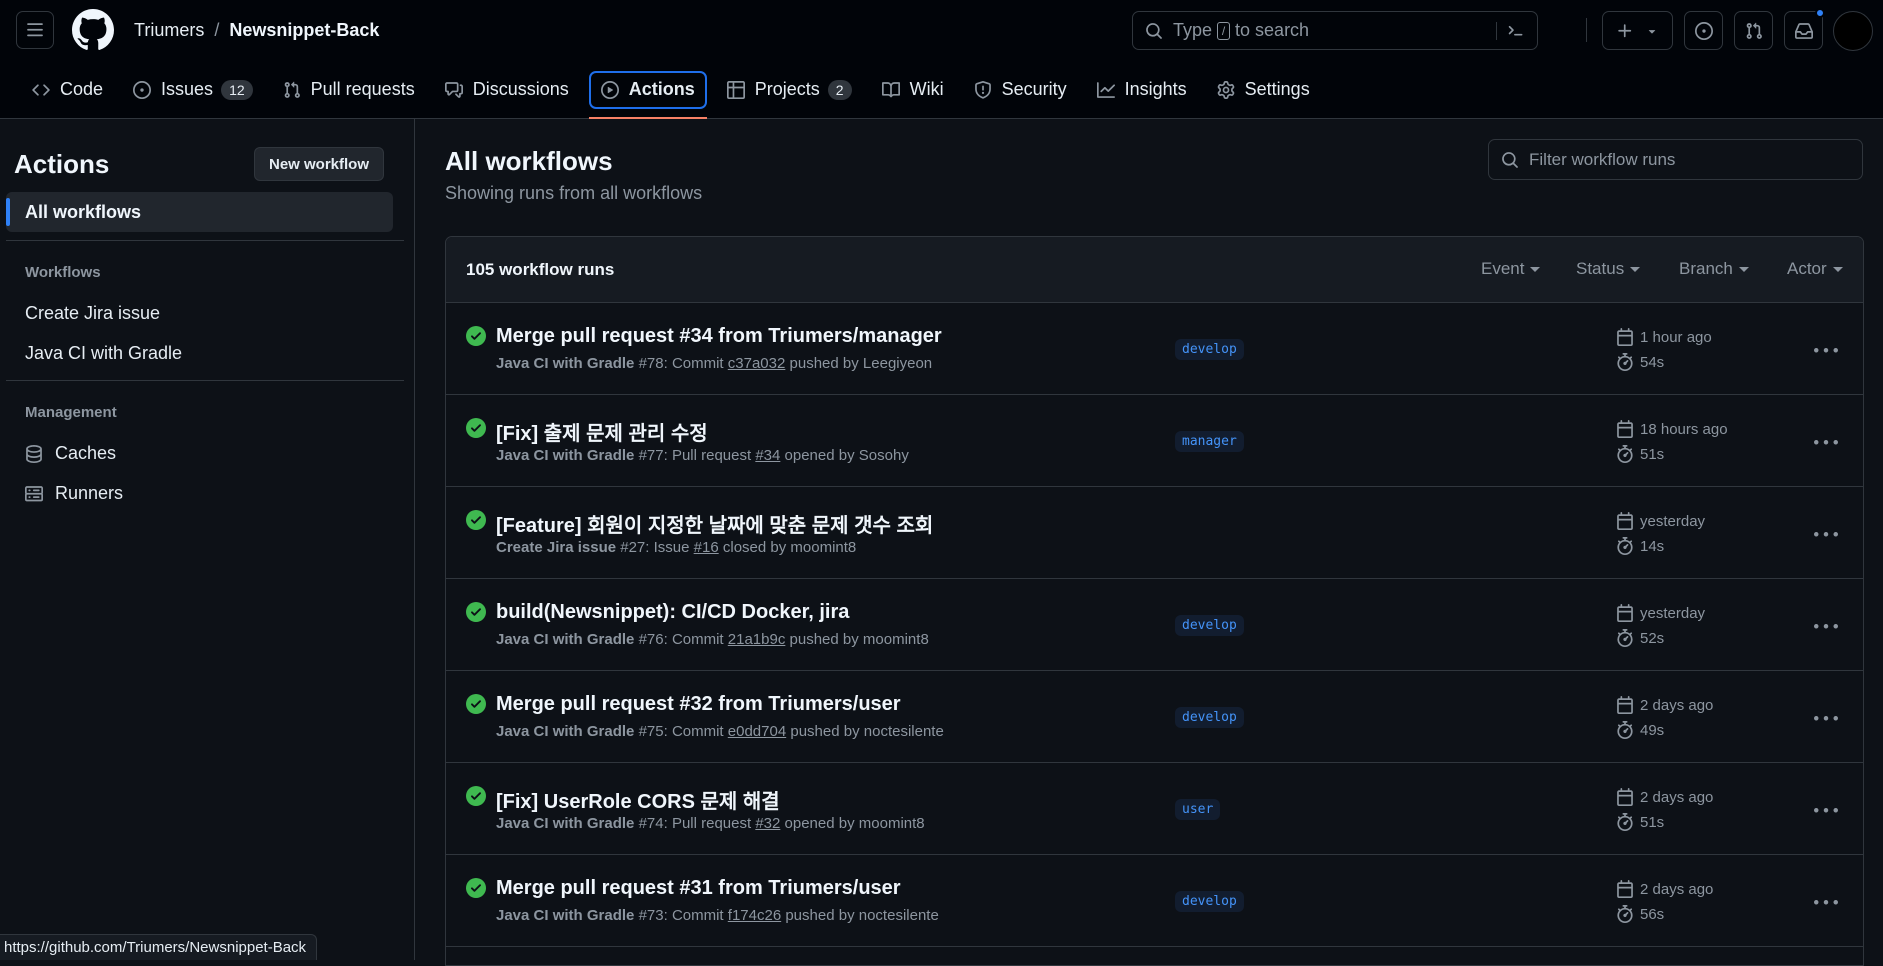 Image resolution: width=1883 pixels, height=966 pixels. Describe the element at coordinates (565, 731) in the screenshot. I see `run-workflow-name: Java CI with Gradle` at that location.